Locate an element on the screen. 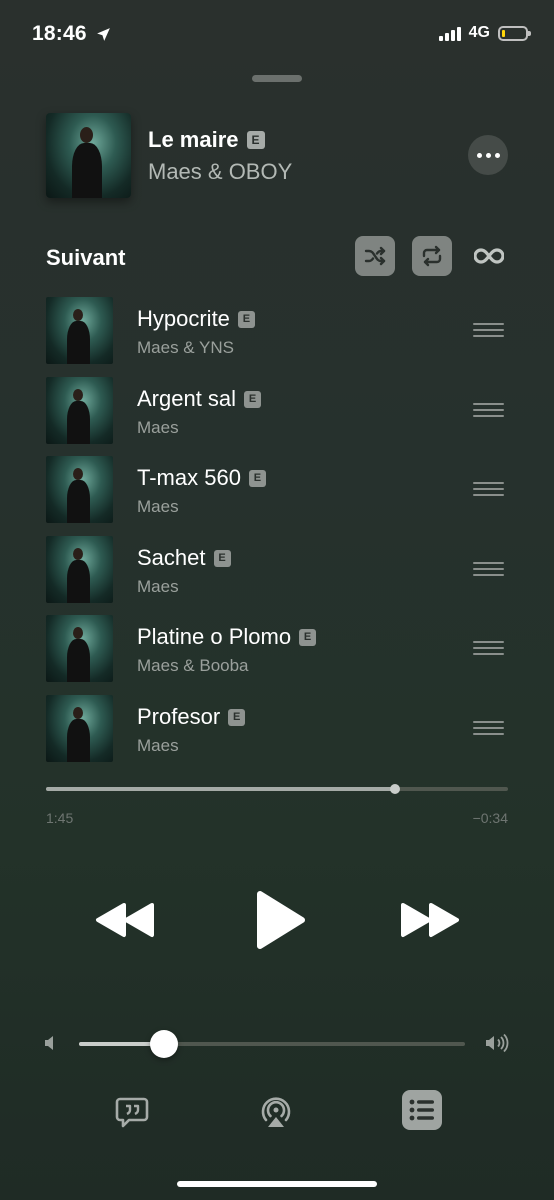 The width and height of the screenshot is (554, 1200). track-title: Sachet E is located at coordinates (184, 558).